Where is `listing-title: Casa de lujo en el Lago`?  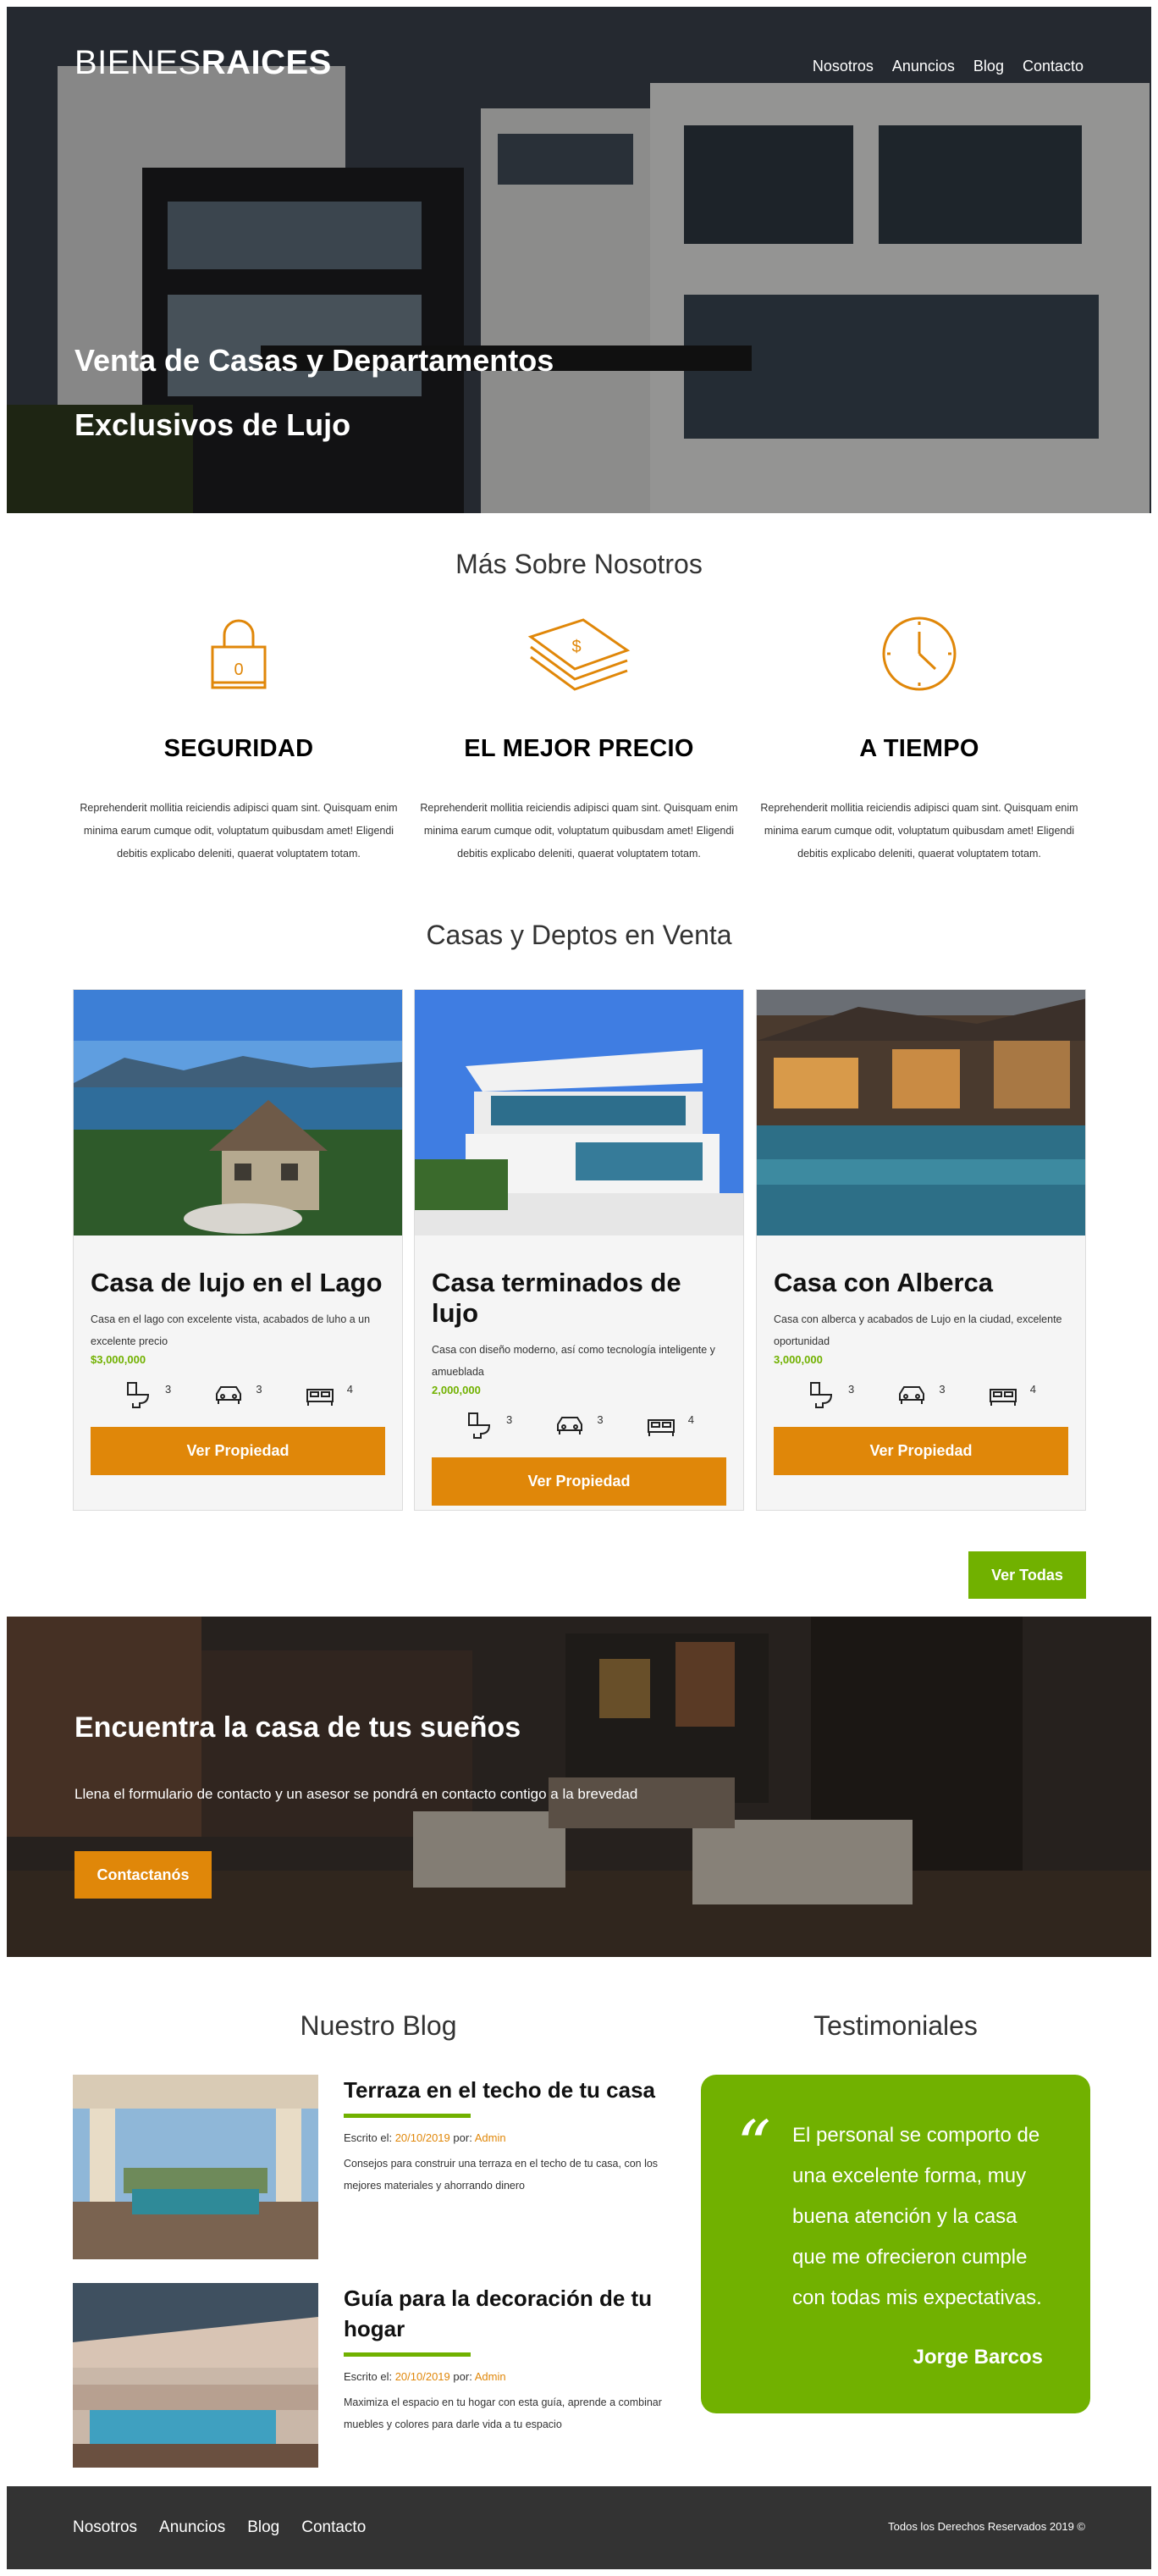
listing-title: Casa de lujo en el Lago is located at coordinates (237, 1283).